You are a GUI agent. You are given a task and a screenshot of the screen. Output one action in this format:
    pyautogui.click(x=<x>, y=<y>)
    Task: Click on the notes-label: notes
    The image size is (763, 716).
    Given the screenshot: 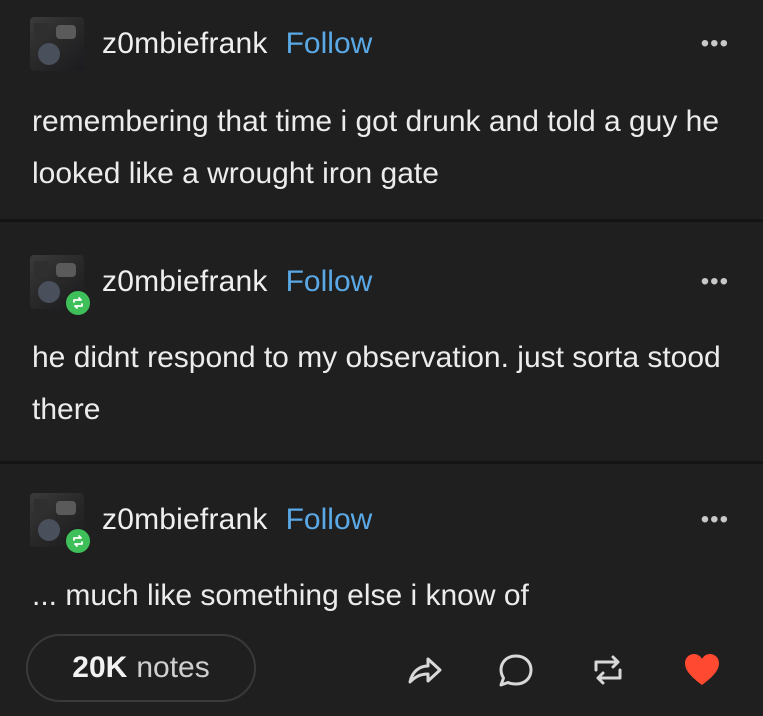 What is the action you would take?
    pyautogui.click(x=173, y=667)
    